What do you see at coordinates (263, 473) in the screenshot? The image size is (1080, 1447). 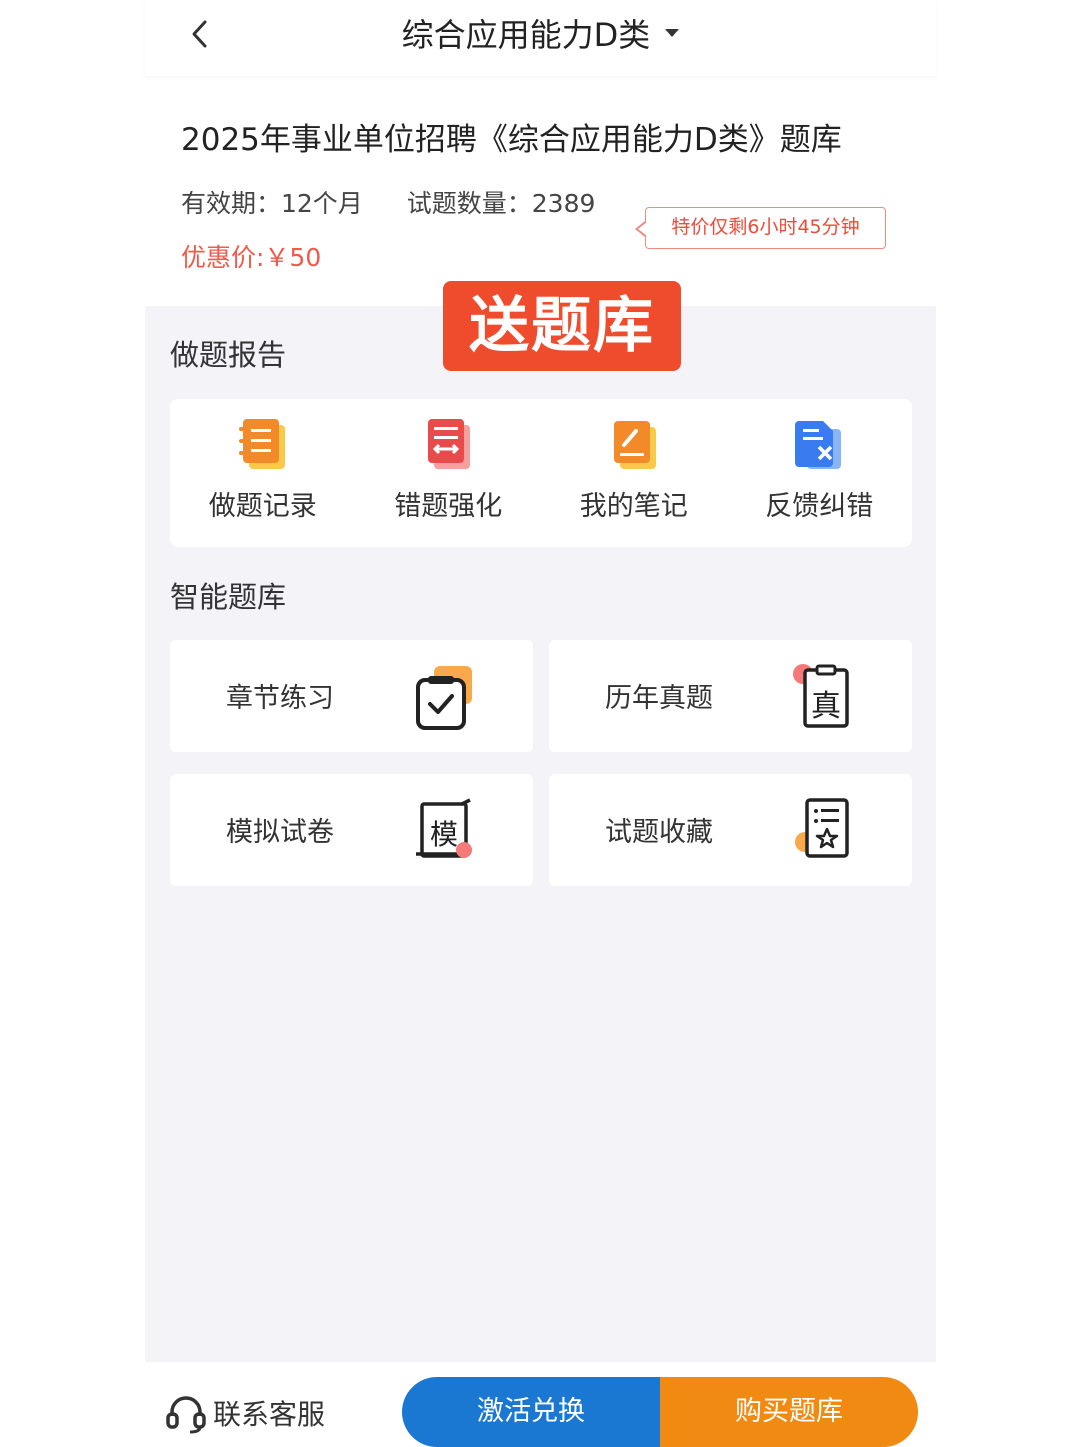 I see `report-item-record: 做题记录` at bounding box center [263, 473].